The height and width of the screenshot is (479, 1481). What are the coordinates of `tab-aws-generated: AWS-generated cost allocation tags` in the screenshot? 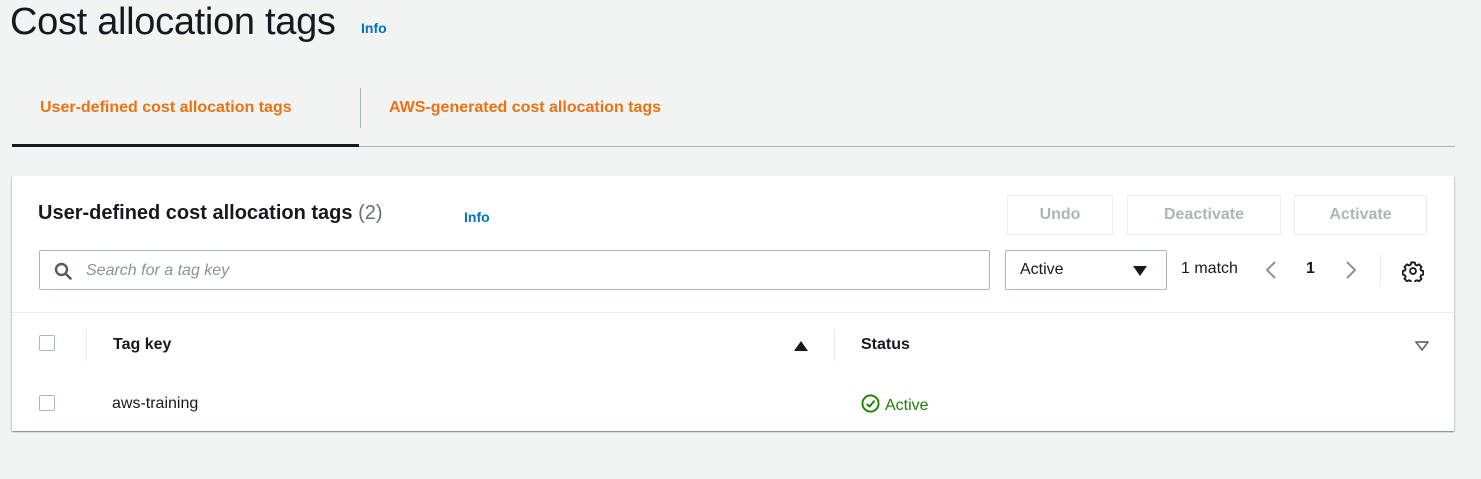 It's located at (510, 108).